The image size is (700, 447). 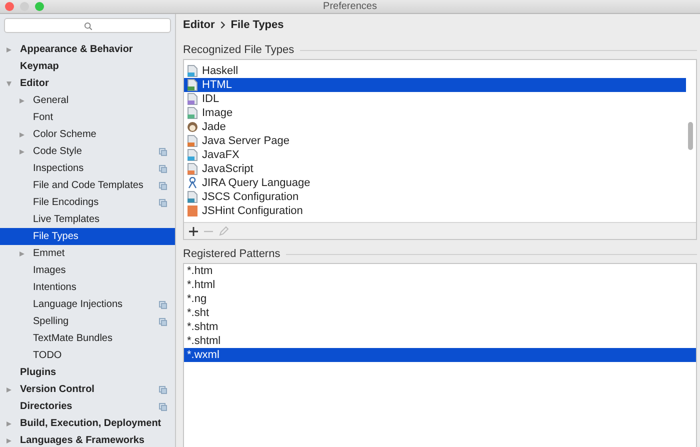 What do you see at coordinates (87, 270) in the screenshot?
I see `sidebar-item: Images` at bounding box center [87, 270].